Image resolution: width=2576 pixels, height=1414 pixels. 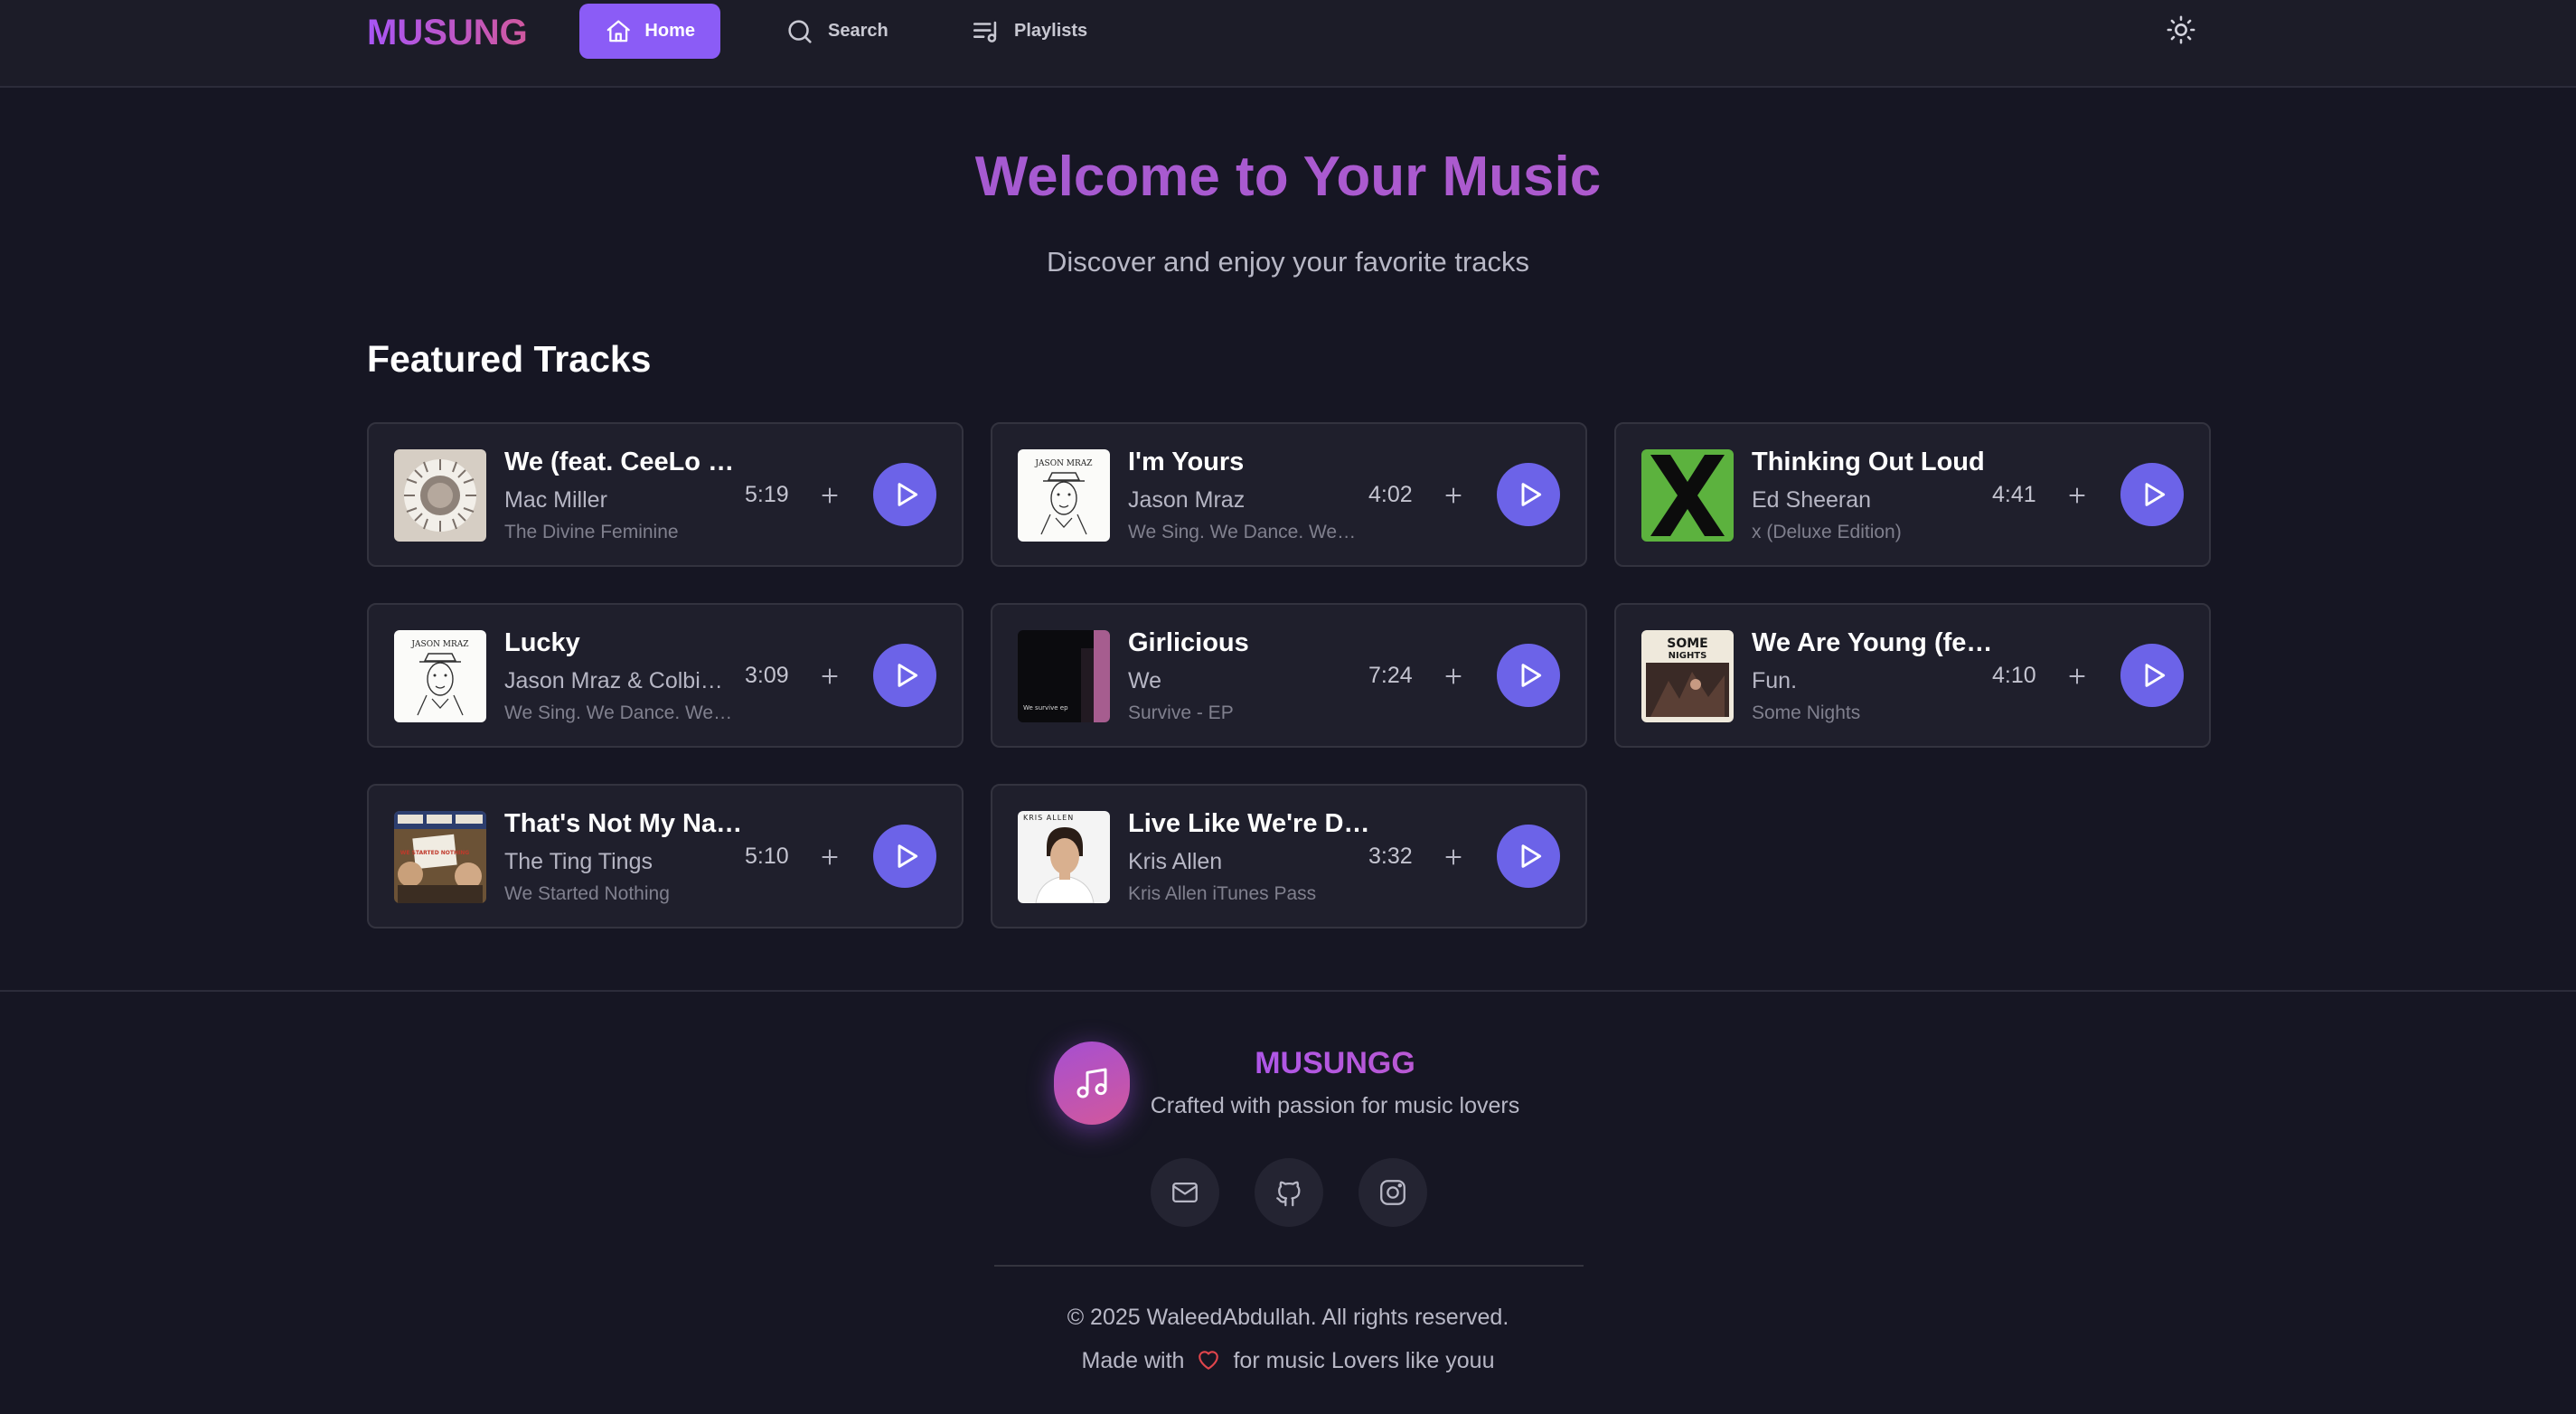 What do you see at coordinates (440, 857) in the screenshot?
I see `album-cover: WE STARTED NOTHING` at bounding box center [440, 857].